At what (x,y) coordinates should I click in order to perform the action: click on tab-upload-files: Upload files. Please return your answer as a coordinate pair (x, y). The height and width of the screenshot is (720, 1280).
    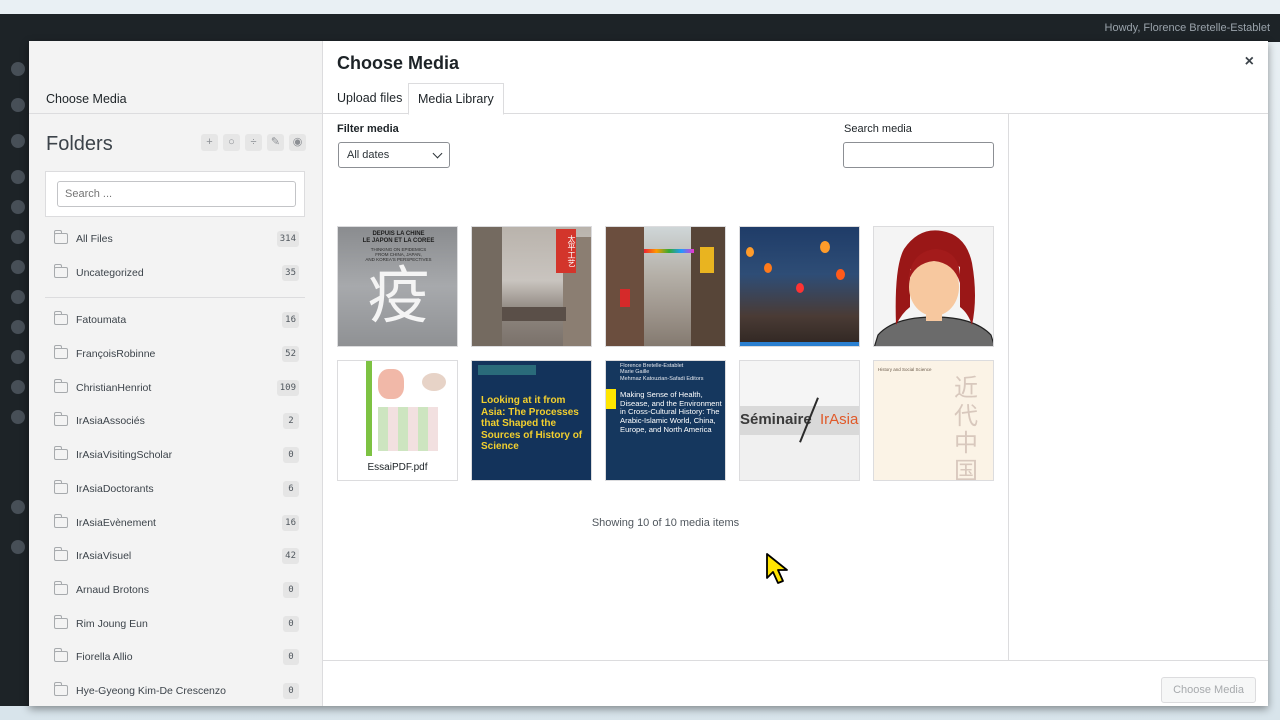
    Looking at the image, I should click on (369, 98).